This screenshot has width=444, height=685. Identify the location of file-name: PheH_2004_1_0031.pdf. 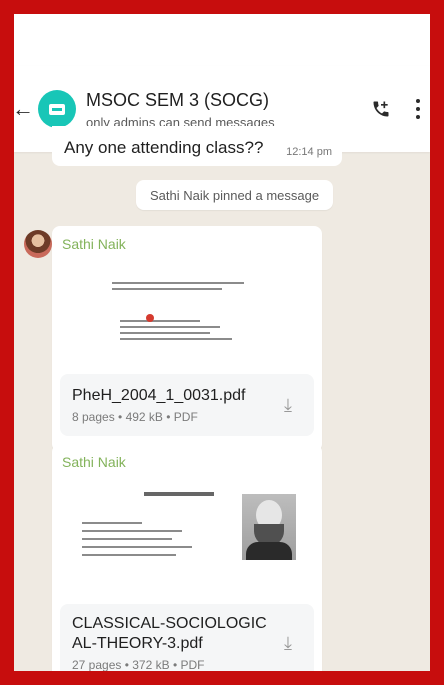
(159, 395).